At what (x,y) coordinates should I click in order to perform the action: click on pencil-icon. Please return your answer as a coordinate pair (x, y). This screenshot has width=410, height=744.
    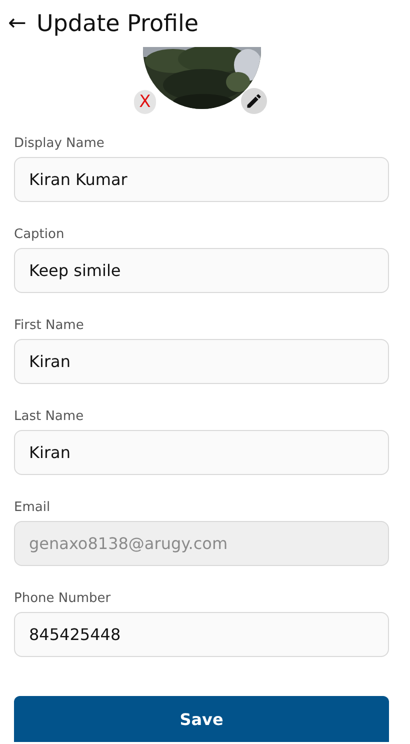
    Looking at the image, I should click on (254, 101).